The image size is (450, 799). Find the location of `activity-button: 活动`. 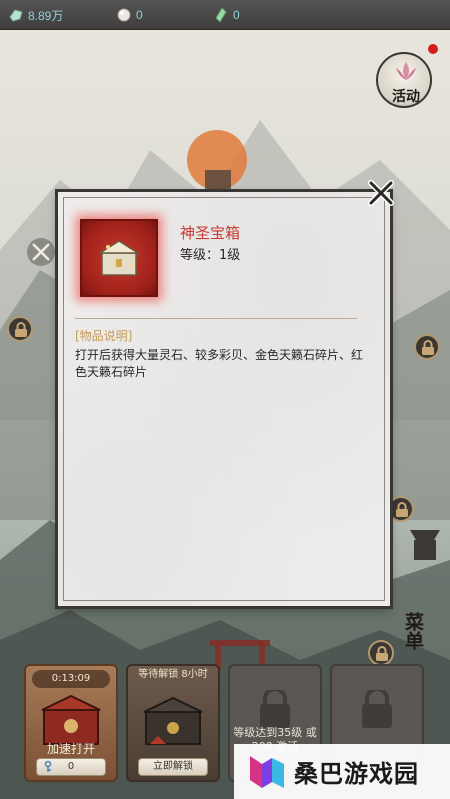

activity-button: 活动 is located at coordinates (404, 80).